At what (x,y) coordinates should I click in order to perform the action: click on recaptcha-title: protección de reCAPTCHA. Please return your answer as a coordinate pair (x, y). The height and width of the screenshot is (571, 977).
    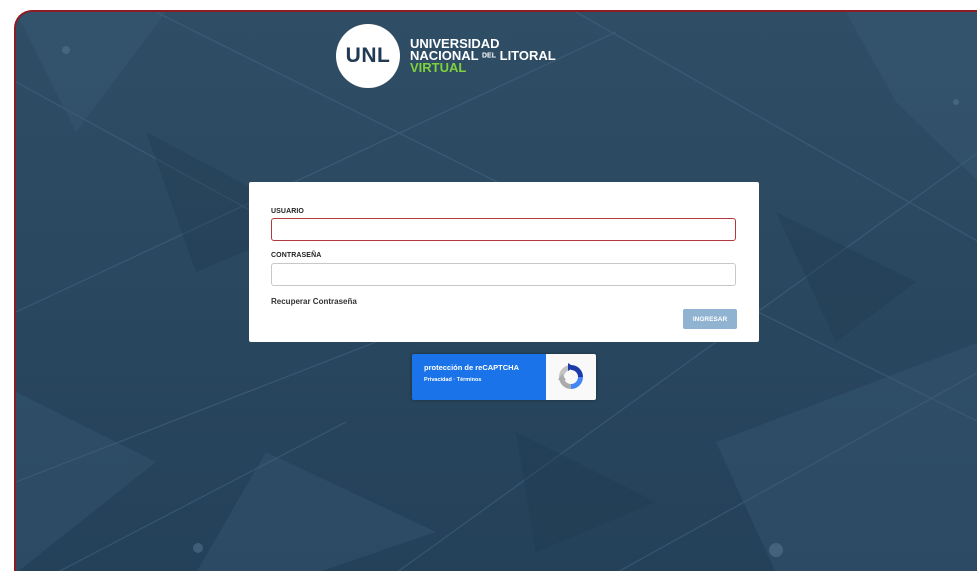
    Looking at the image, I should click on (472, 367).